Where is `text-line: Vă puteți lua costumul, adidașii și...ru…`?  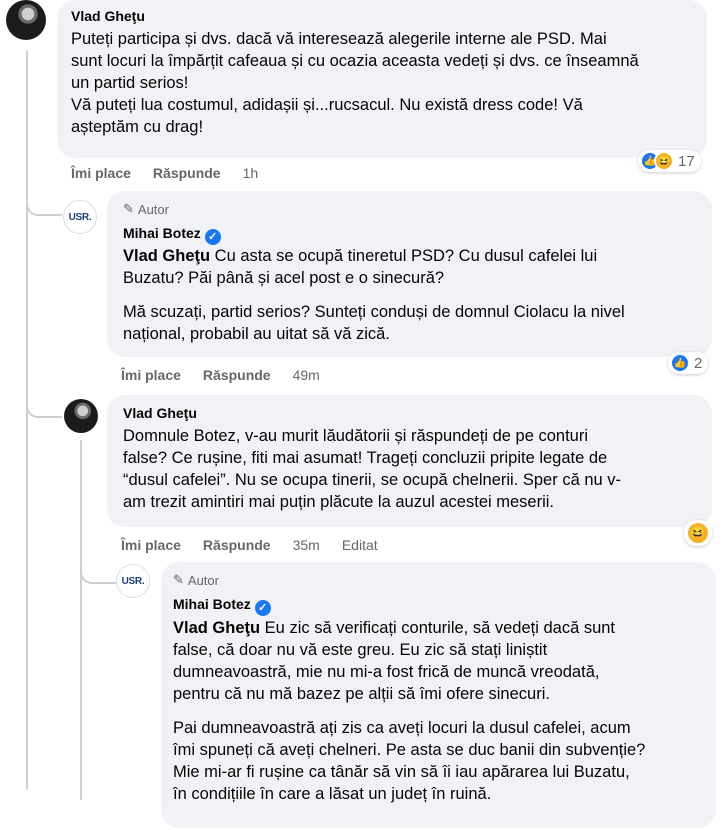
text-line: Vă puteți lua costumul, adidașii și...ru… is located at coordinates (327, 105).